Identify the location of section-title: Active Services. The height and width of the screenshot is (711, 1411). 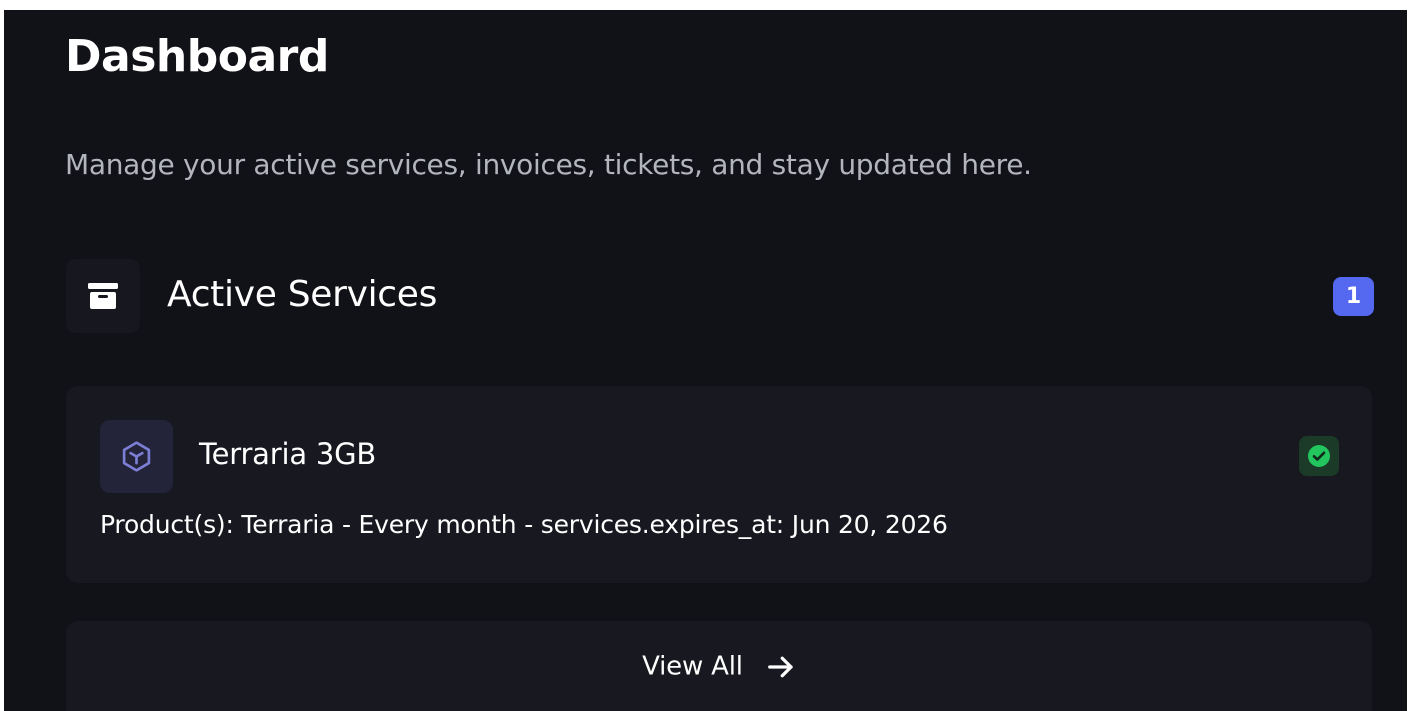
(302, 294).